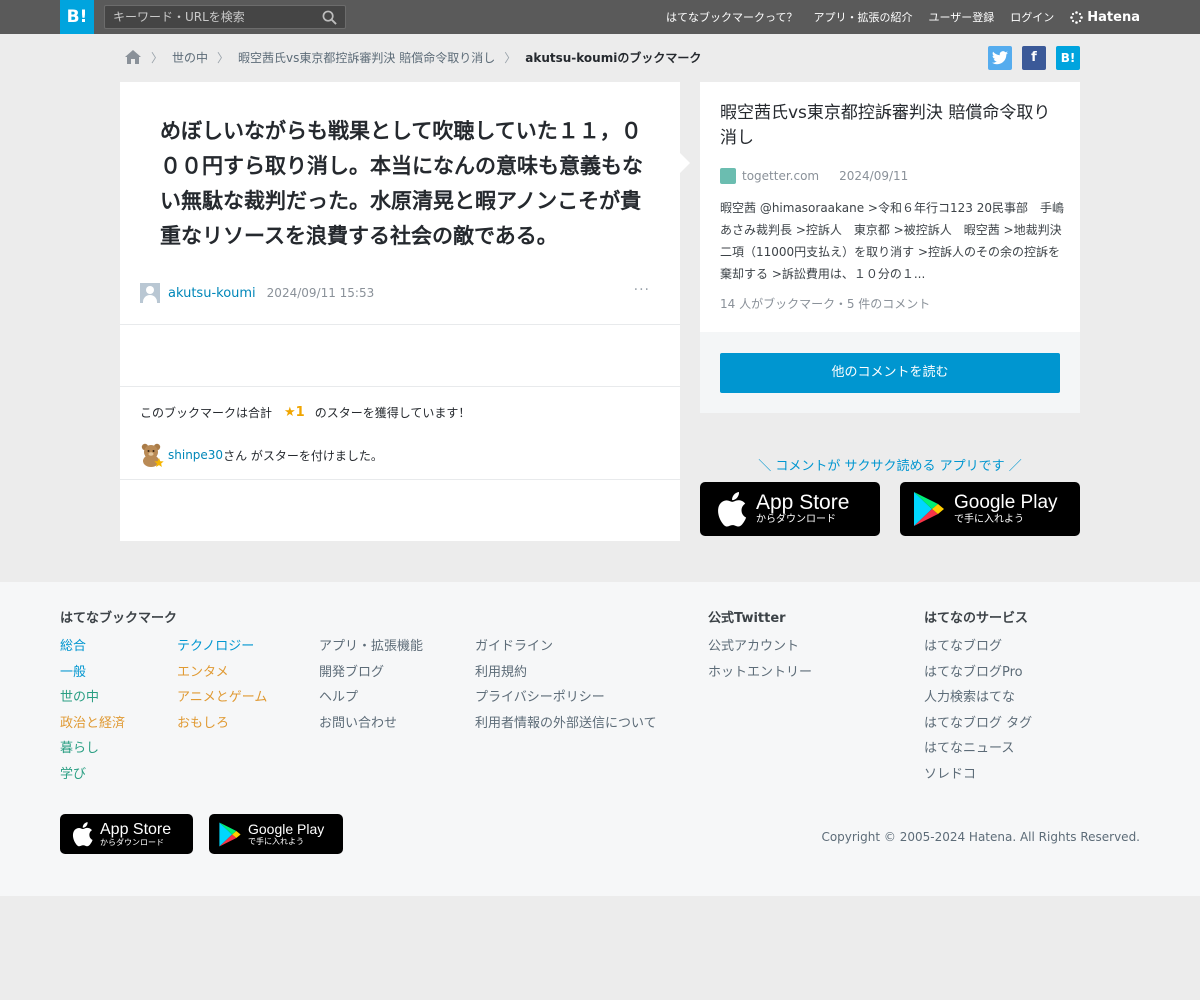 The image size is (1200, 1000). What do you see at coordinates (863, 17) in the screenshot?
I see `nav-apps: アプリ・拡張の紹介` at bounding box center [863, 17].